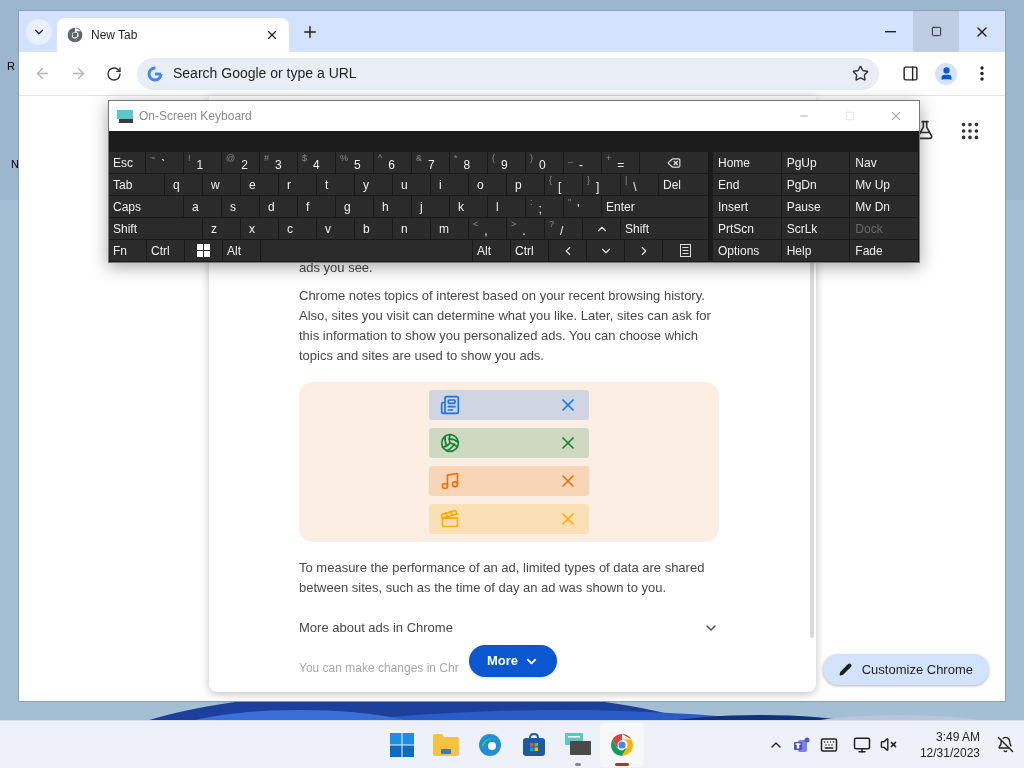  Describe the element at coordinates (507, 207) in the screenshot. I see `keyboard-key: l` at that location.